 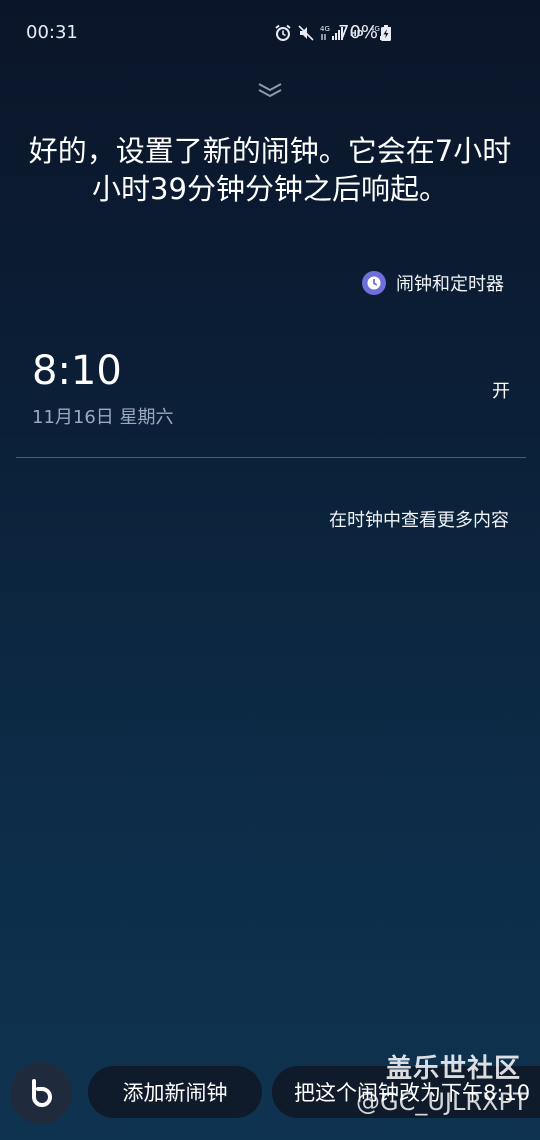 What do you see at coordinates (271, 457) in the screenshot?
I see `divider` at bounding box center [271, 457].